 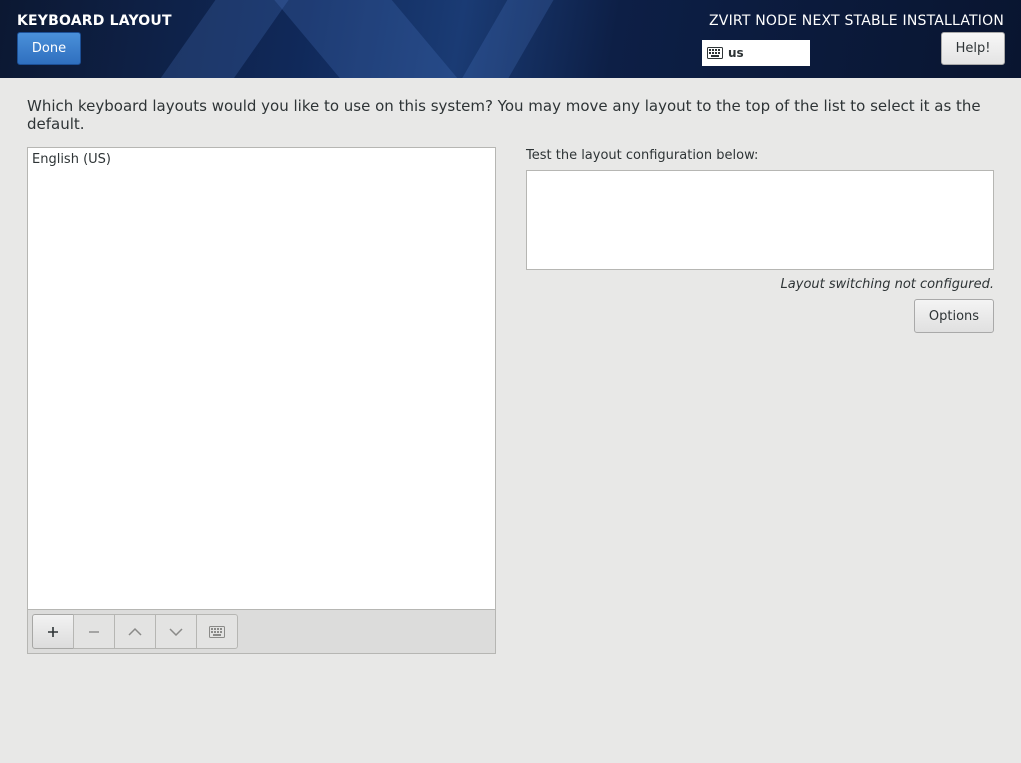 I want to click on done-button: Done, so click(x=49, y=48).